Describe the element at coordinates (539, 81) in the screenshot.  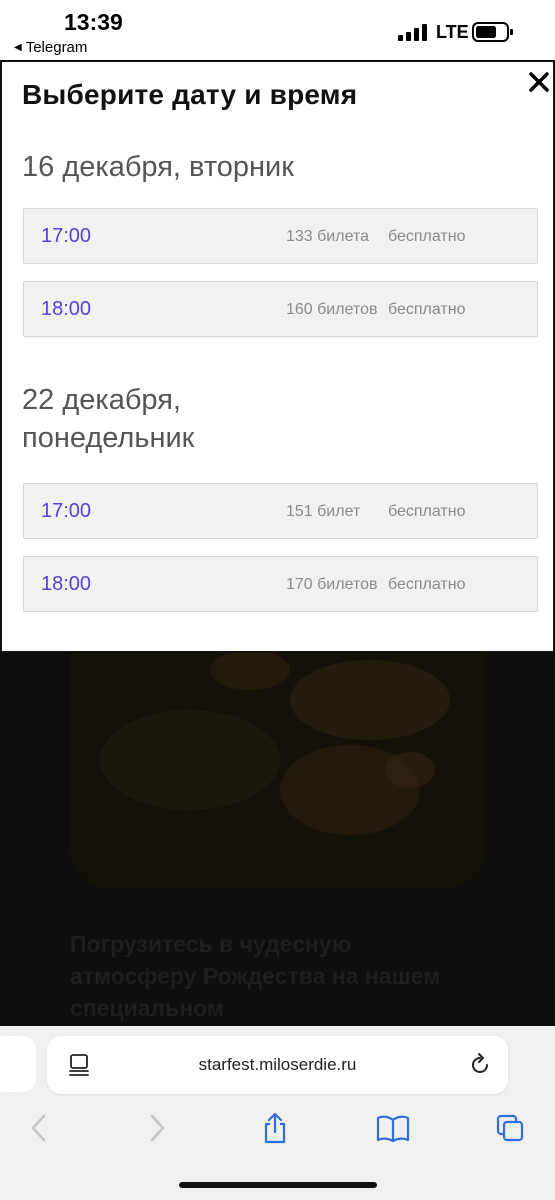
I see `close-icon` at that location.